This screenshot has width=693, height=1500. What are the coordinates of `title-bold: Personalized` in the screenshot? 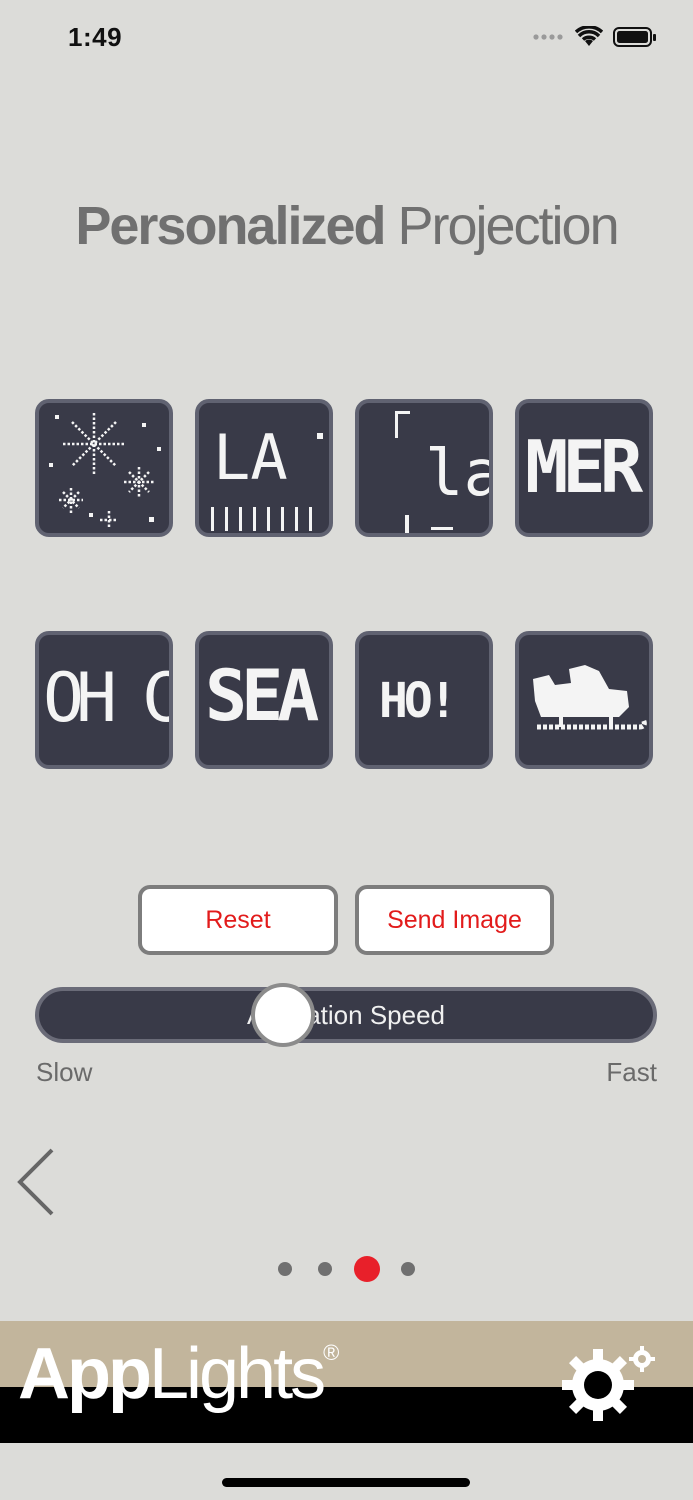 It's located at (230, 226).